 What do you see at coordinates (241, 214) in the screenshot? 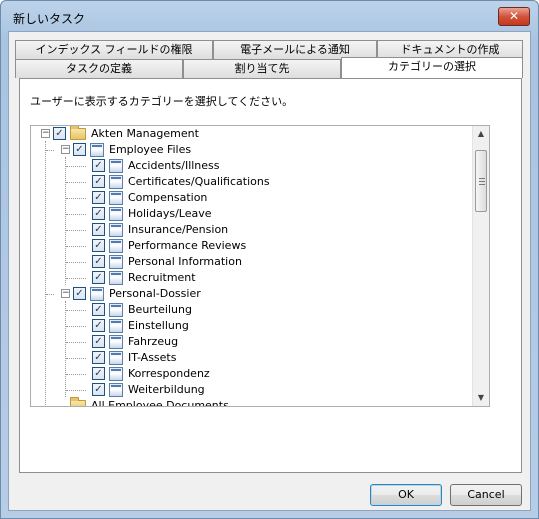
I see `tree-item: ✓ Holidays/Leave` at bounding box center [241, 214].